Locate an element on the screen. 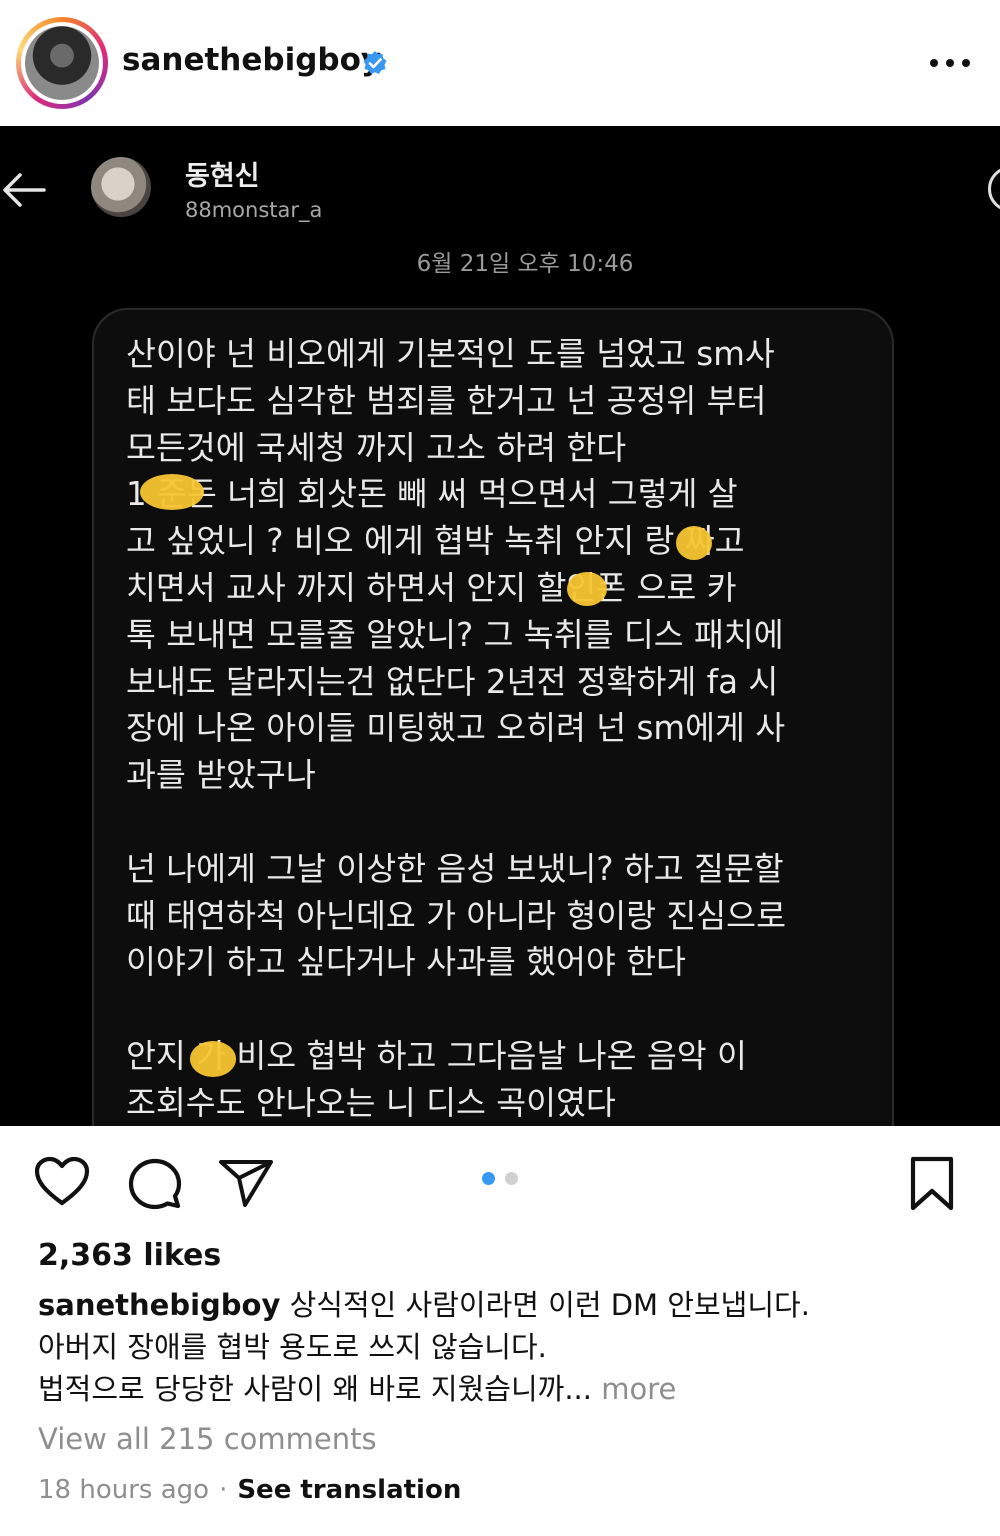 The height and width of the screenshot is (1536, 1000). bookmark-icon is located at coordinates (932, 1184).